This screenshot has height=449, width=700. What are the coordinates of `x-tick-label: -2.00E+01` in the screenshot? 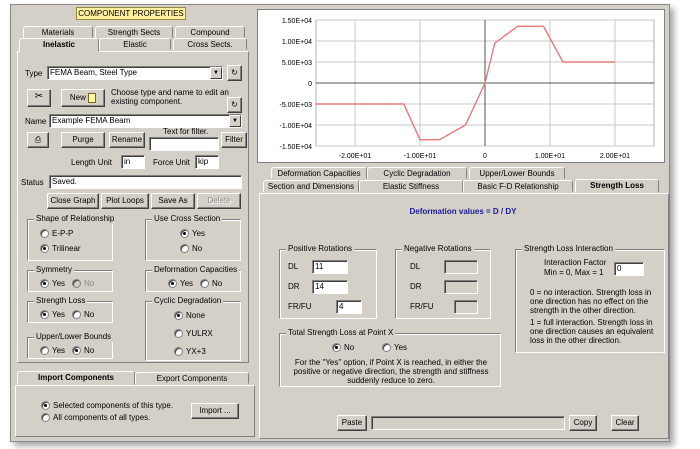 It's located at (355, 156).